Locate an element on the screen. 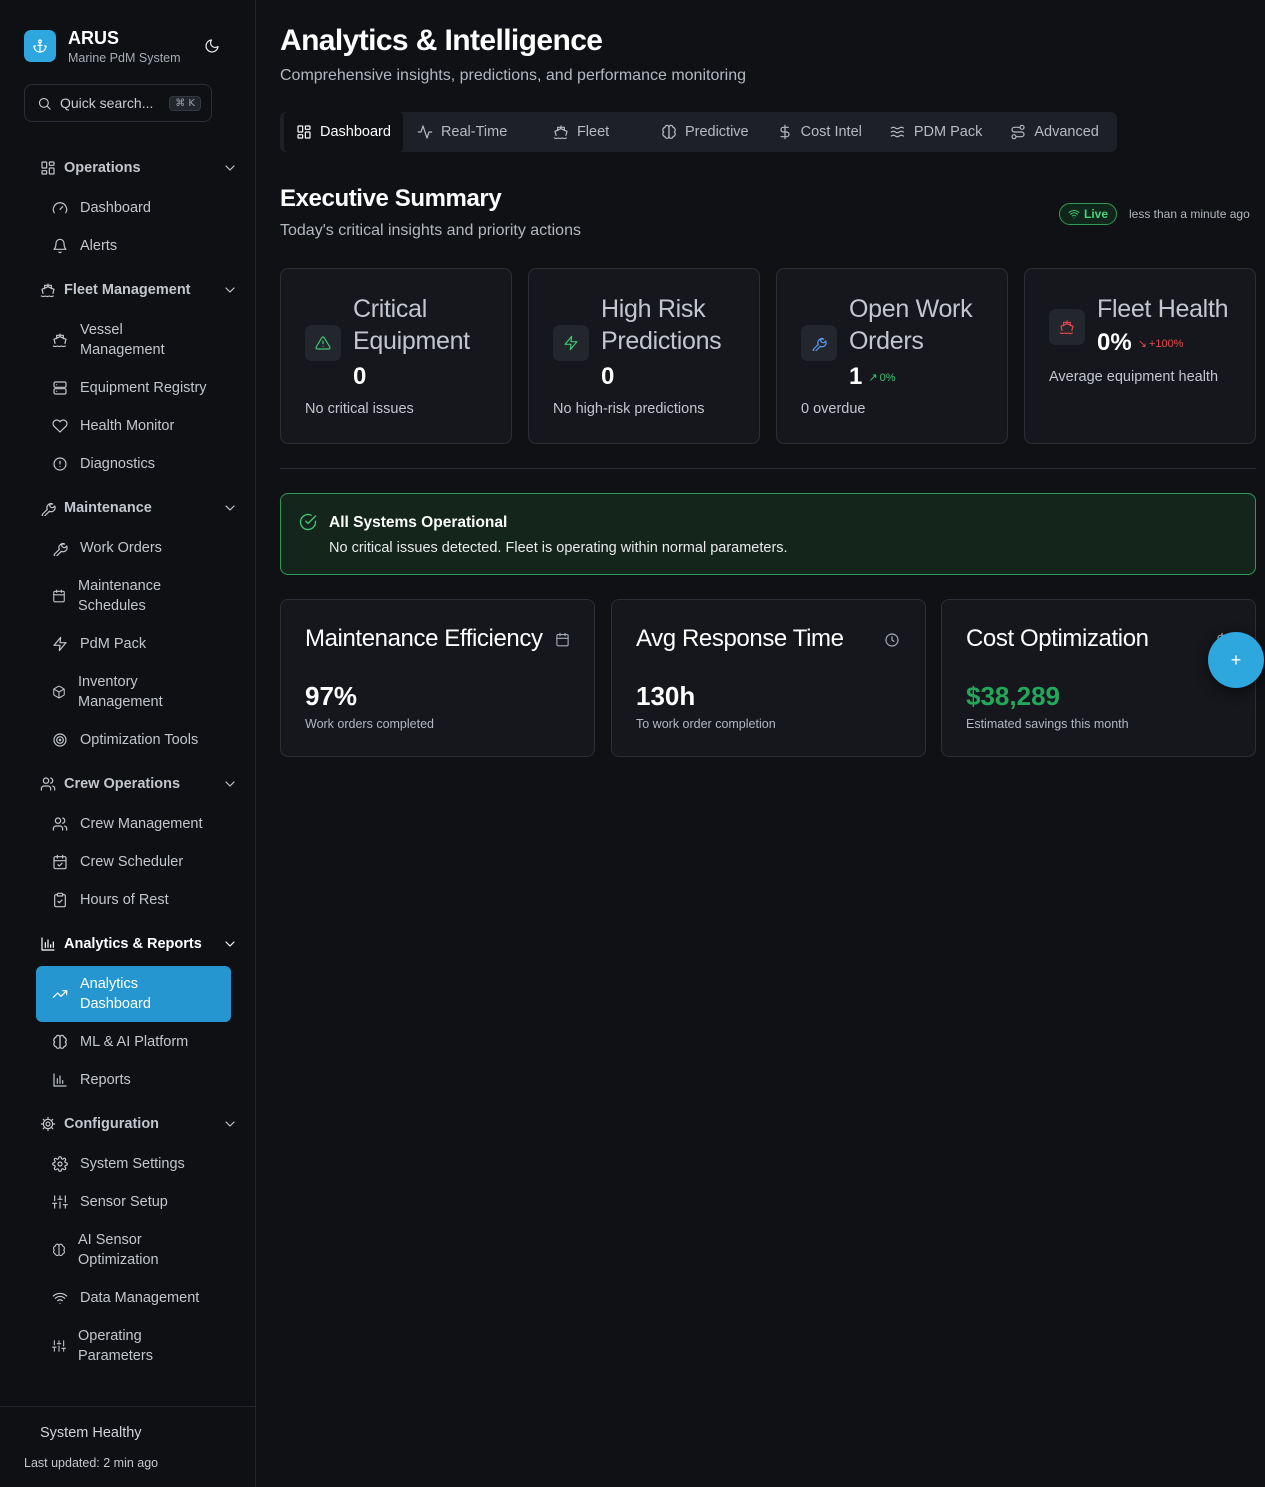  wrench-icon is located at coordinates (60, 548).